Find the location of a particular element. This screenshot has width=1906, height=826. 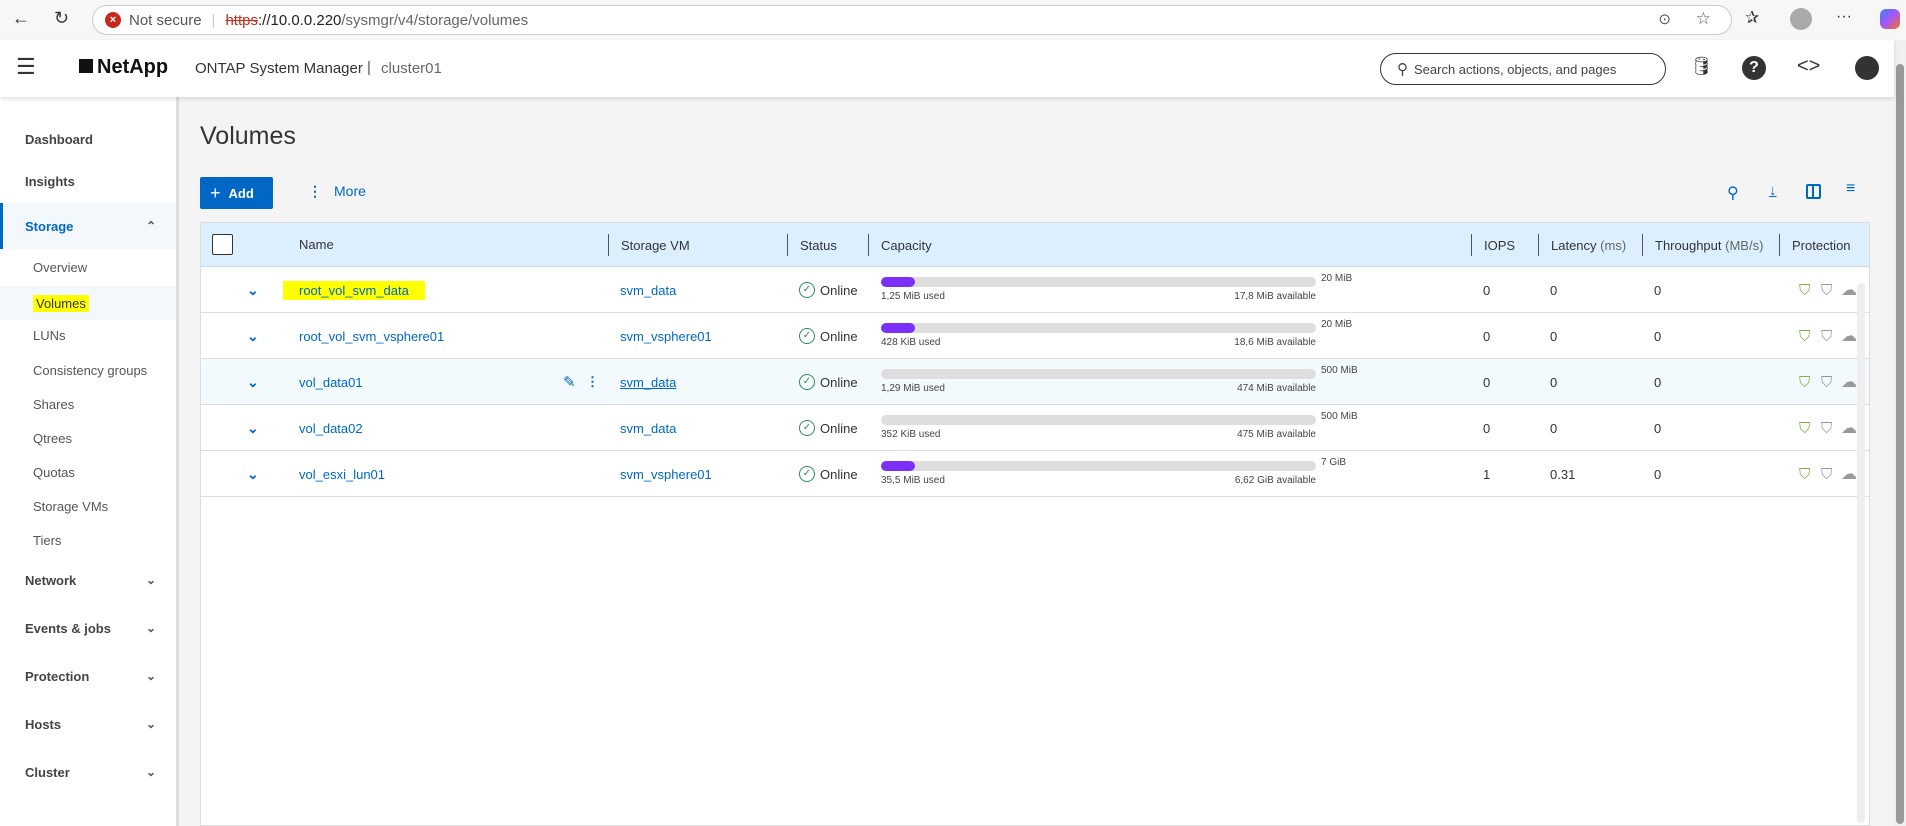

tools-icon: 🛢 is located at coordinates (1701, 66).